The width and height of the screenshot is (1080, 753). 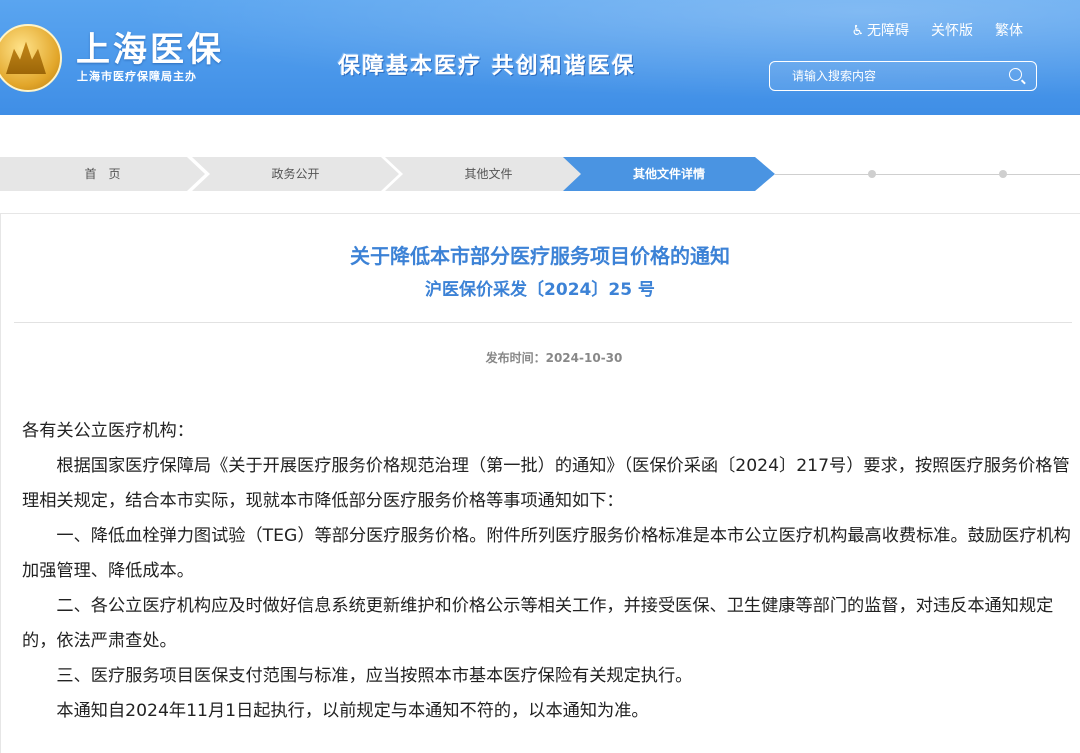 What do you see at coordinates (487, 66) in the screenshot?
I see `slogan: 保障基本医疗 共创和谐医保` at bounding box center [487, 66].